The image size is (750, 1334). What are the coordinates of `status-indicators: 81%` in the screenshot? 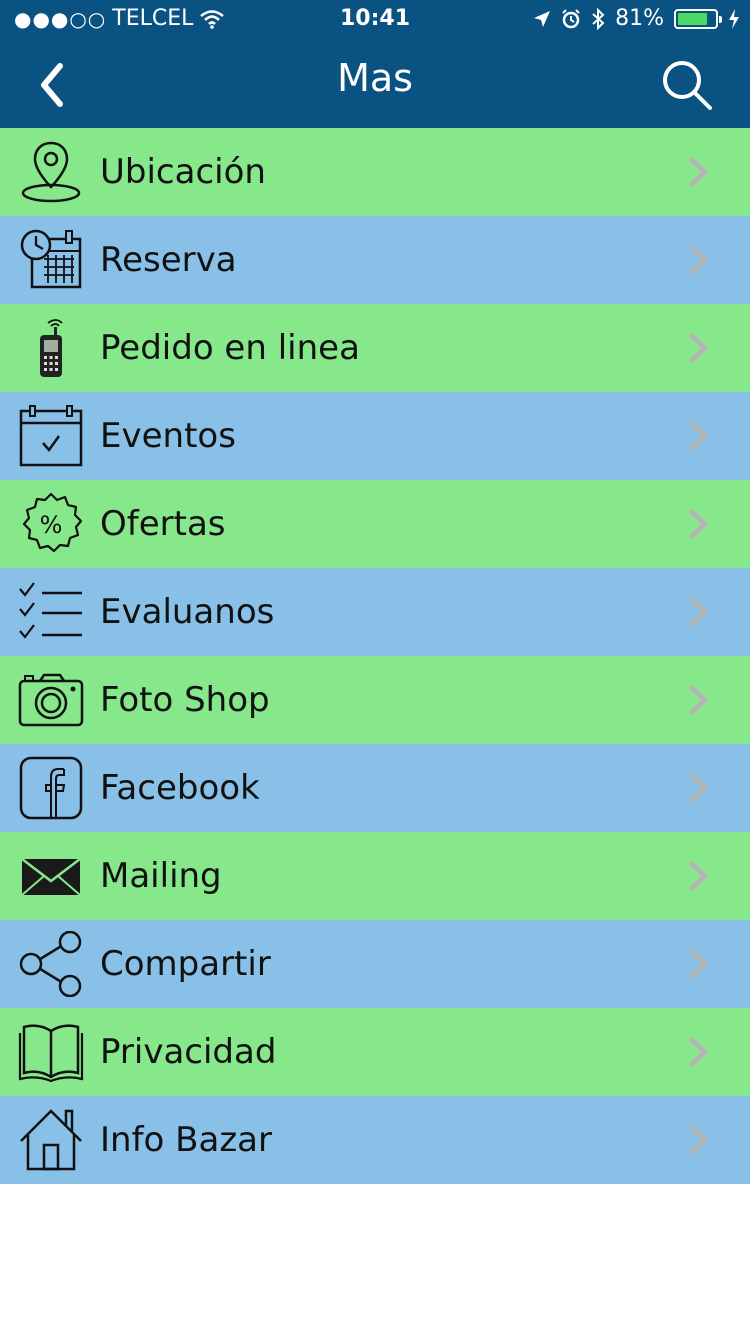 It's located at (636, 18).